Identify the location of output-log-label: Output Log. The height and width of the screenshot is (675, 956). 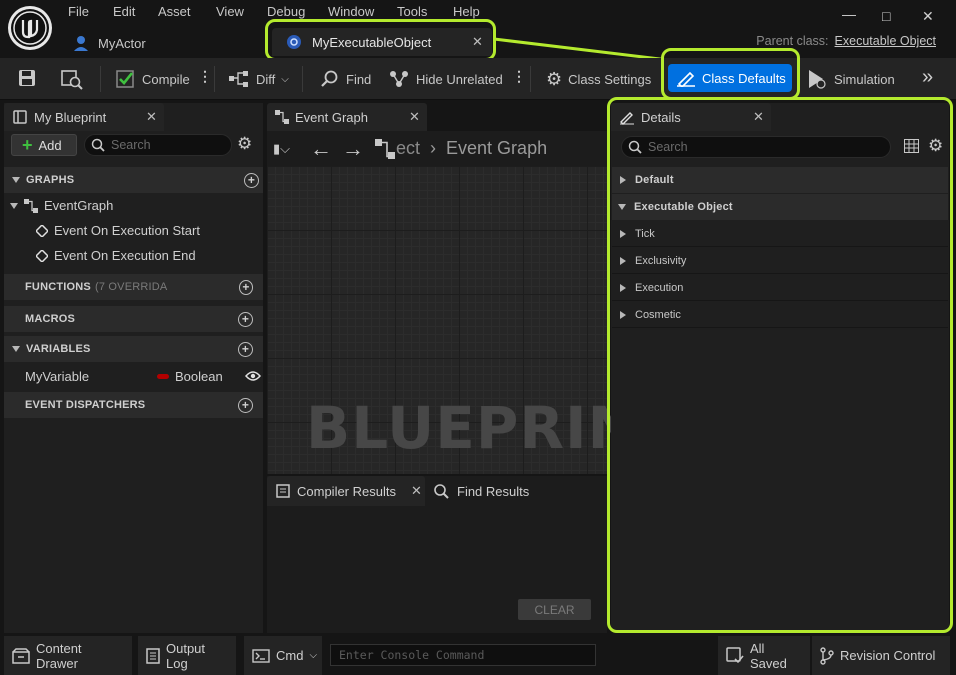
(186, 655).